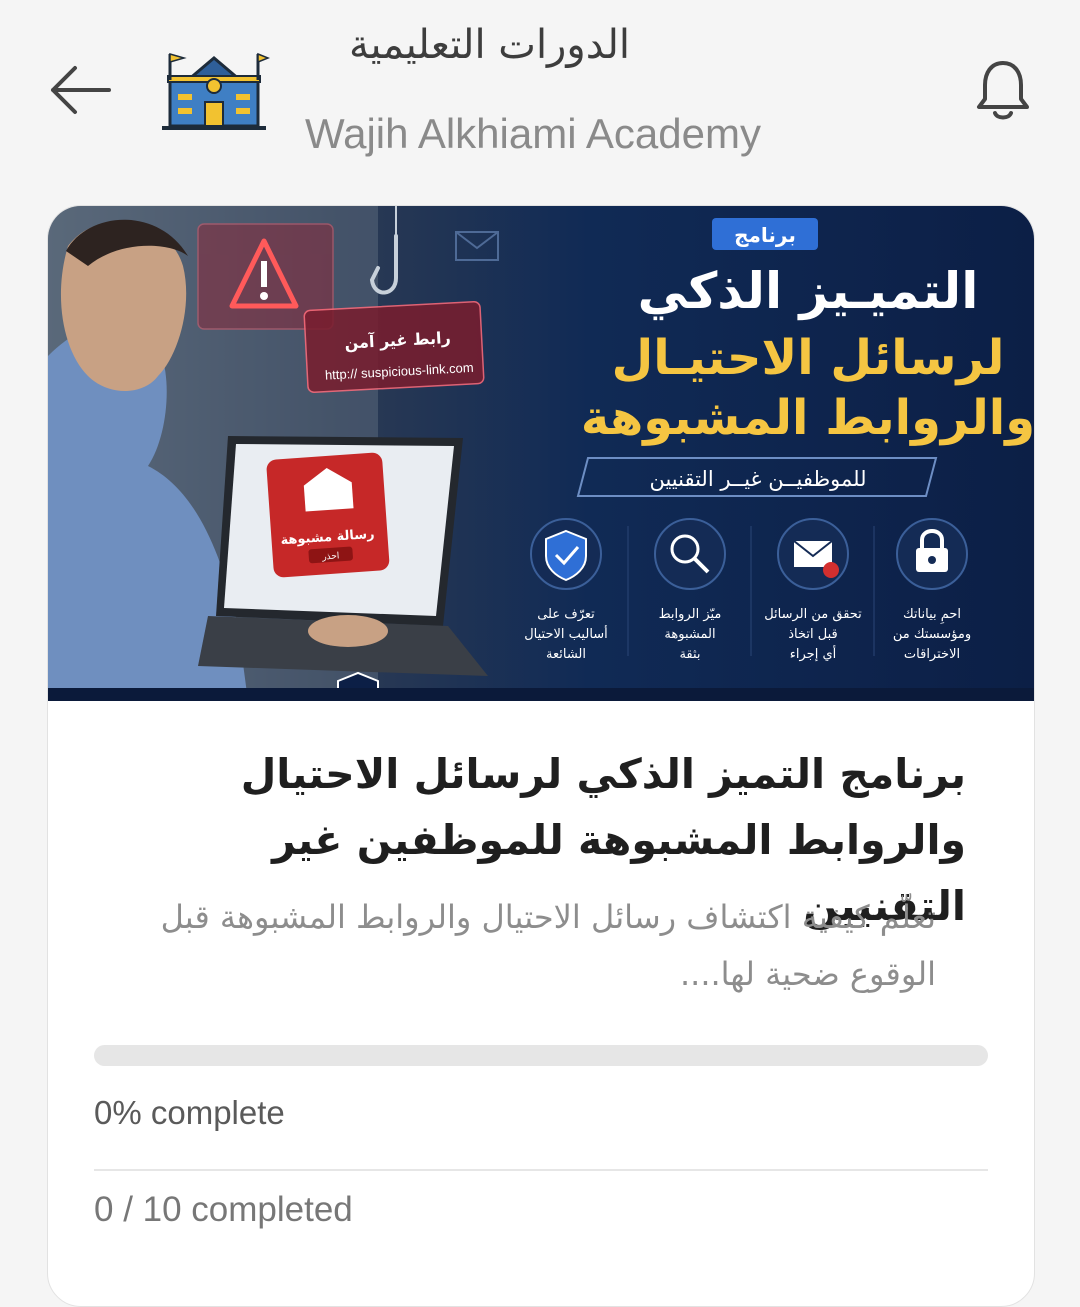 Image resolution: width=1080 pixels, height=1307 pixels. Describe the element at coordinates (808, 358) in the screenshot. I see `banner-headline-2: لرسائل الاحتيـال` at that location.